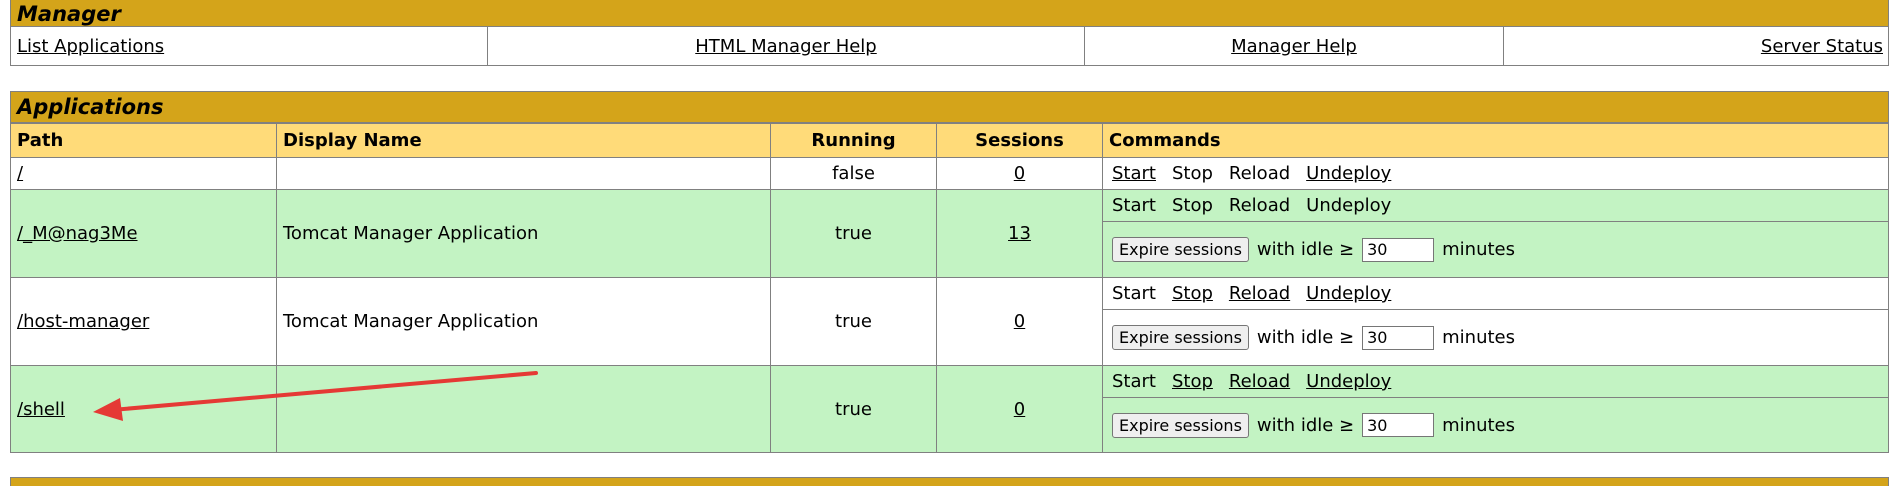 This screenshot has width=1897, height=486. What do you see at coordinates (315, 396) in the screenshot?
I see `annotation-arrow-icon` at bounding box center [315, 396].